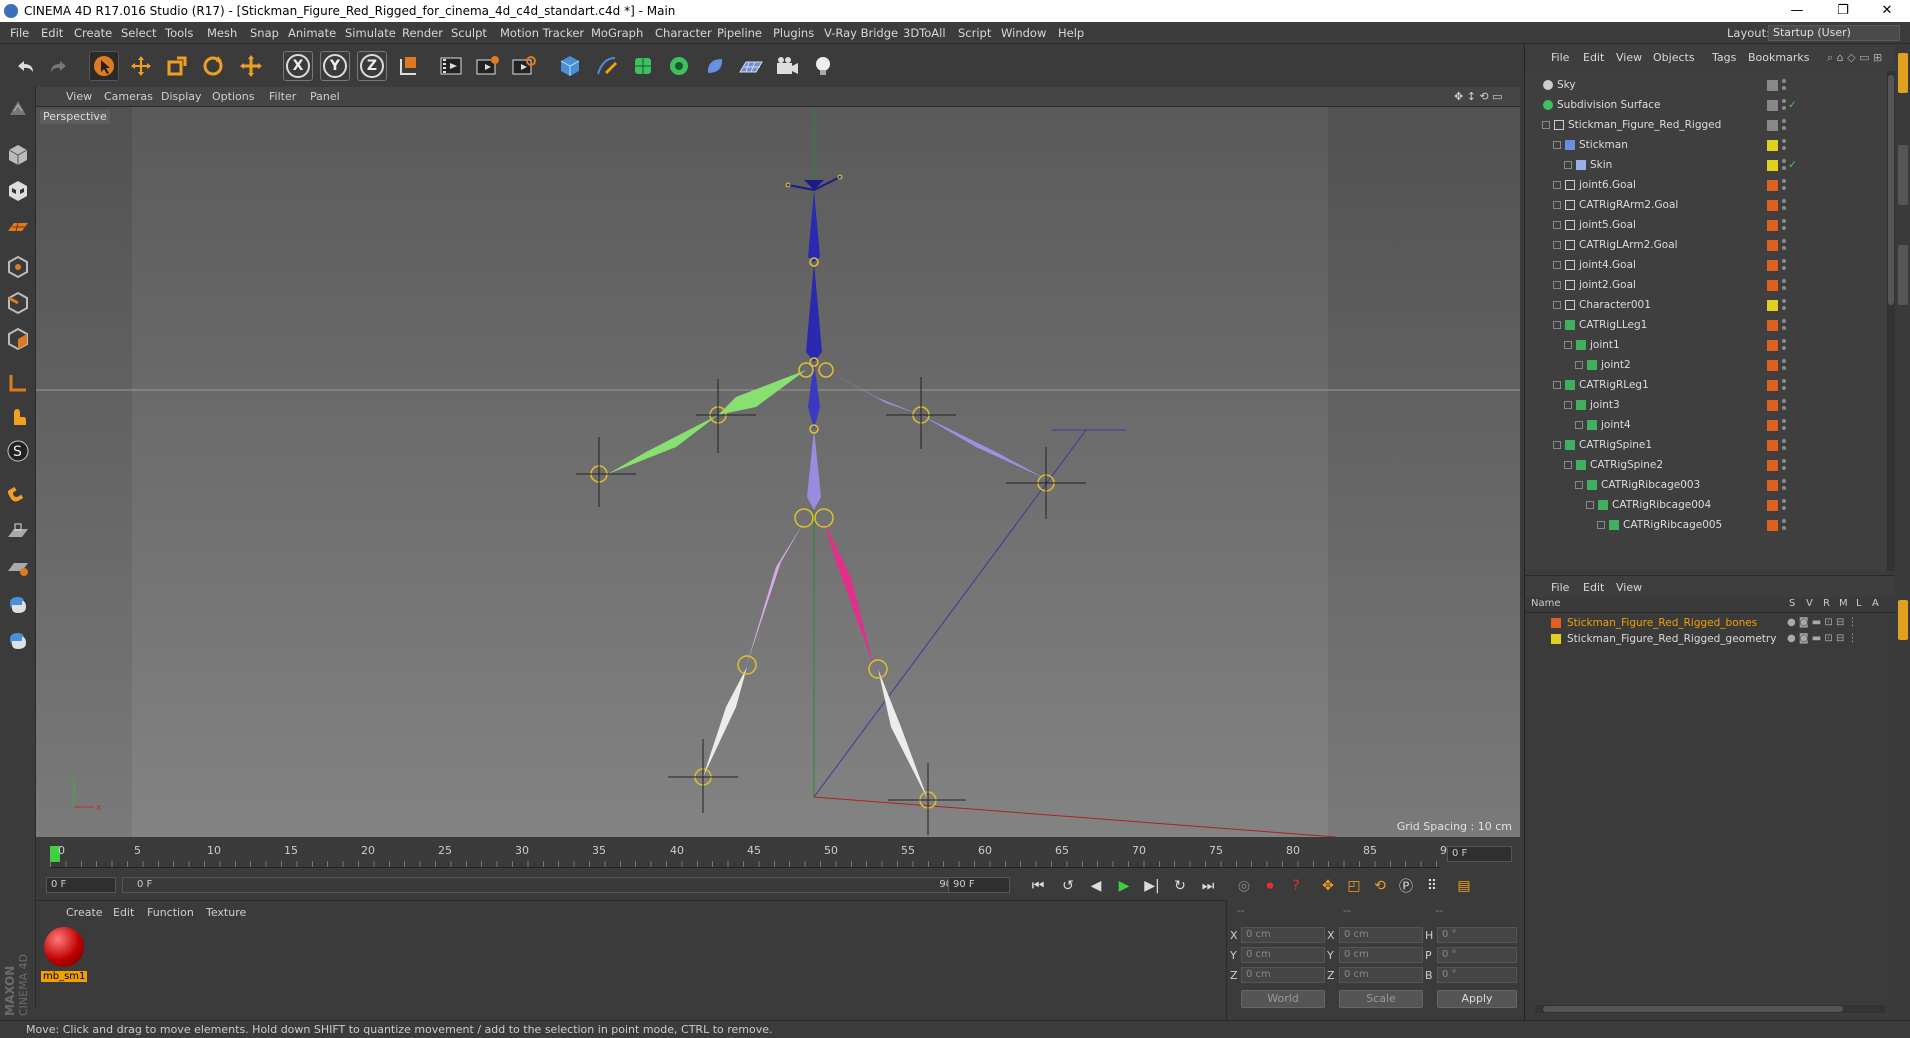 The height and width of the screenshot is (1038, 1910). What do you see at coordinates (177, 66) in the screenshot?
I see `scale-icon` at bounding box center [177, 66].